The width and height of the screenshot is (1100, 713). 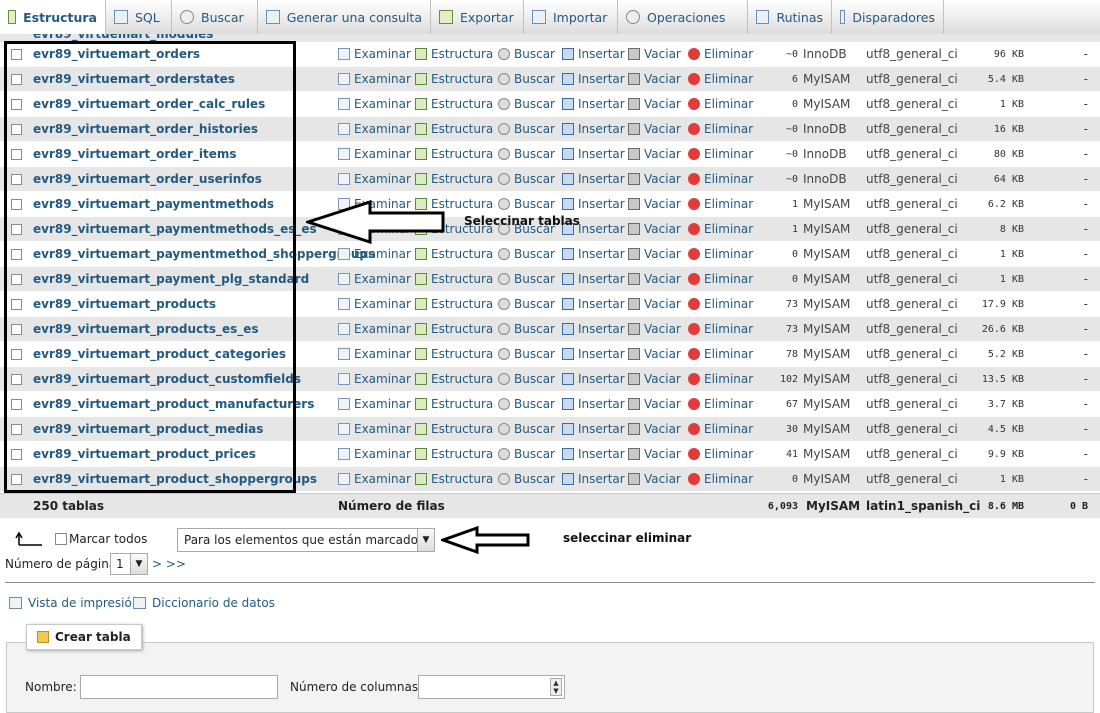 I want to click on tab-estructura: Estructura, so click(x=53, y=17).